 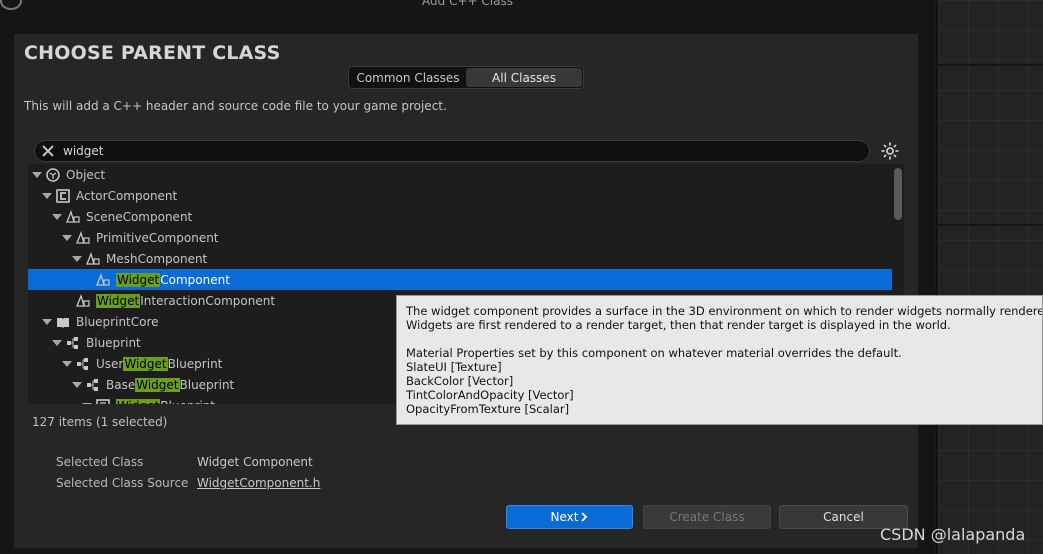 I want to click on tab-all-classes: All Classes, so click(x=524, y=77).